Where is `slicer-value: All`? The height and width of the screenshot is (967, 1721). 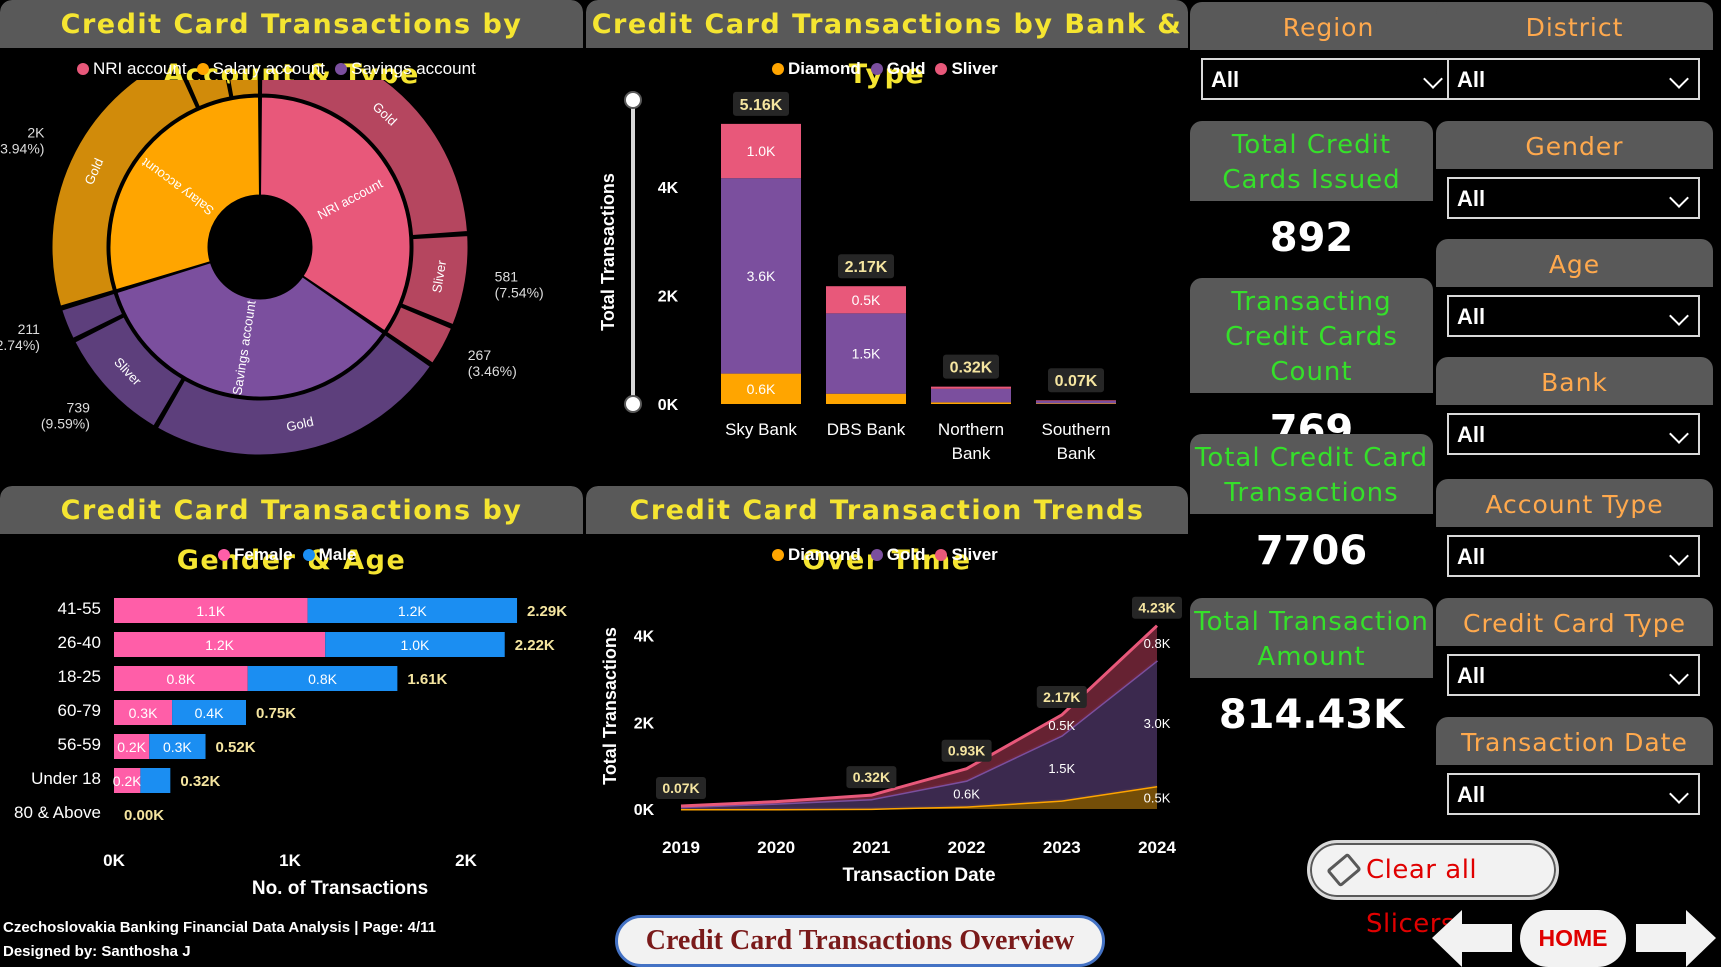 slicer-value: All is located at coordinates (1471, 794).